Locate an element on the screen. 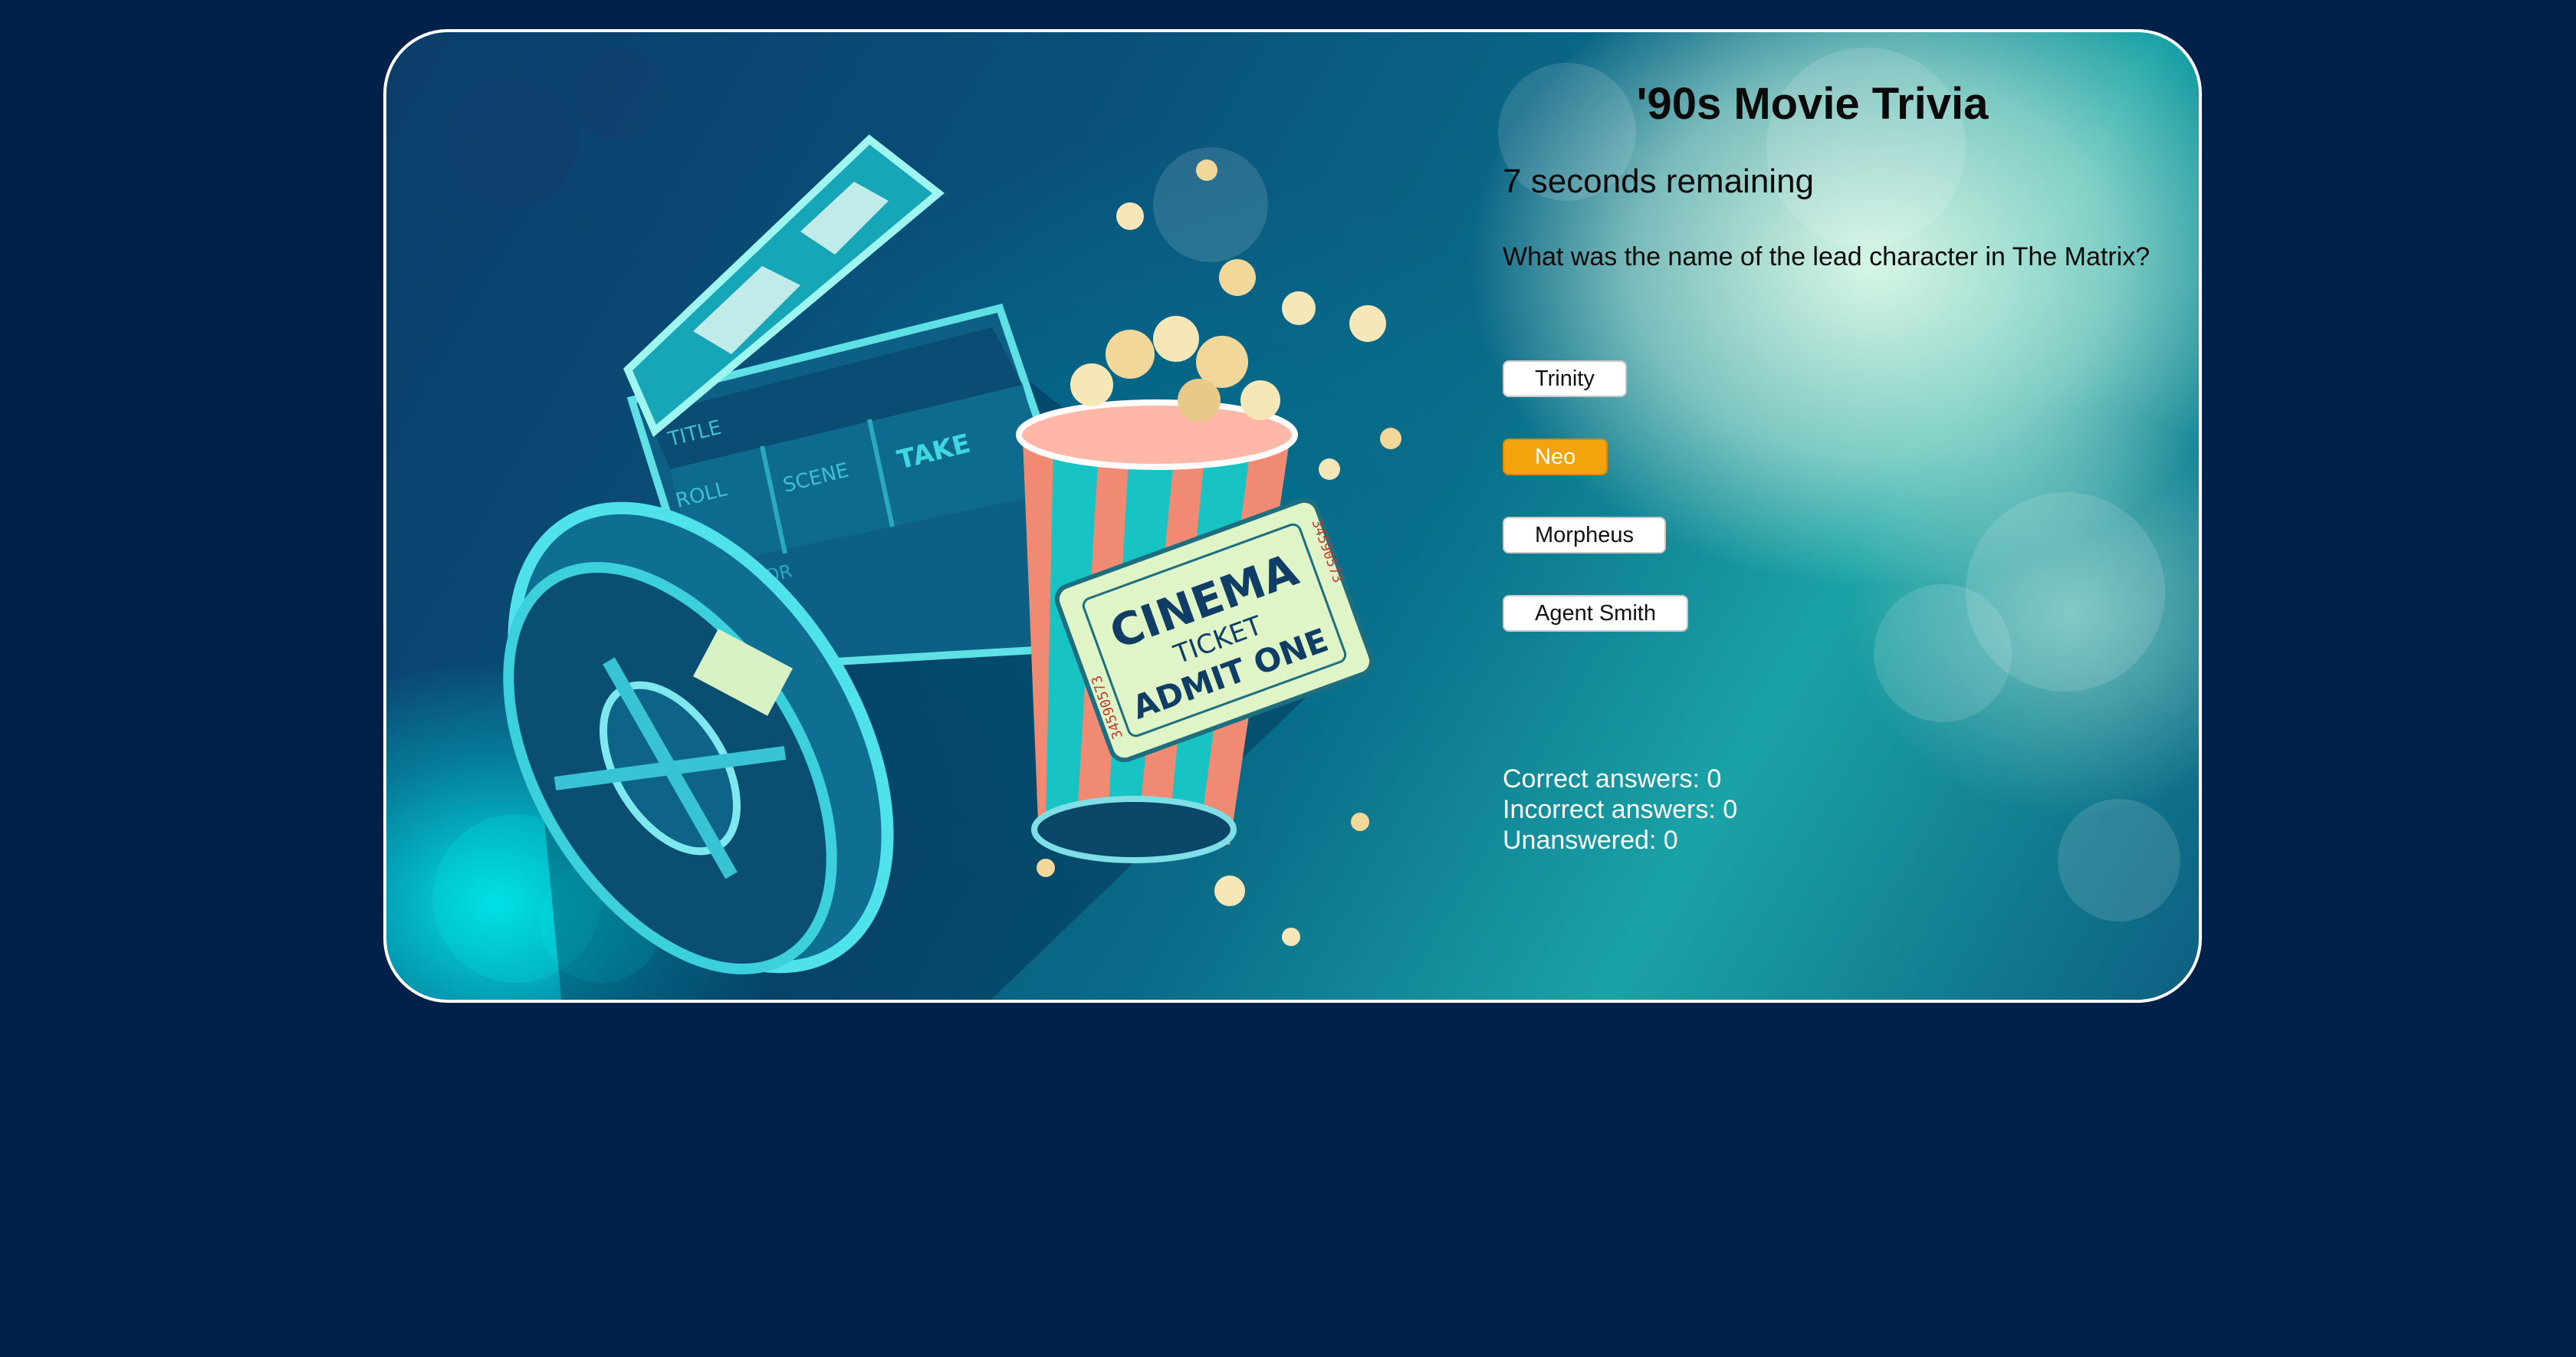 Image resolution: width=2576 pixels, height=1357 pixels. correct-answers-count: Correct answers: 0 is located at coordinates (1613, 779).